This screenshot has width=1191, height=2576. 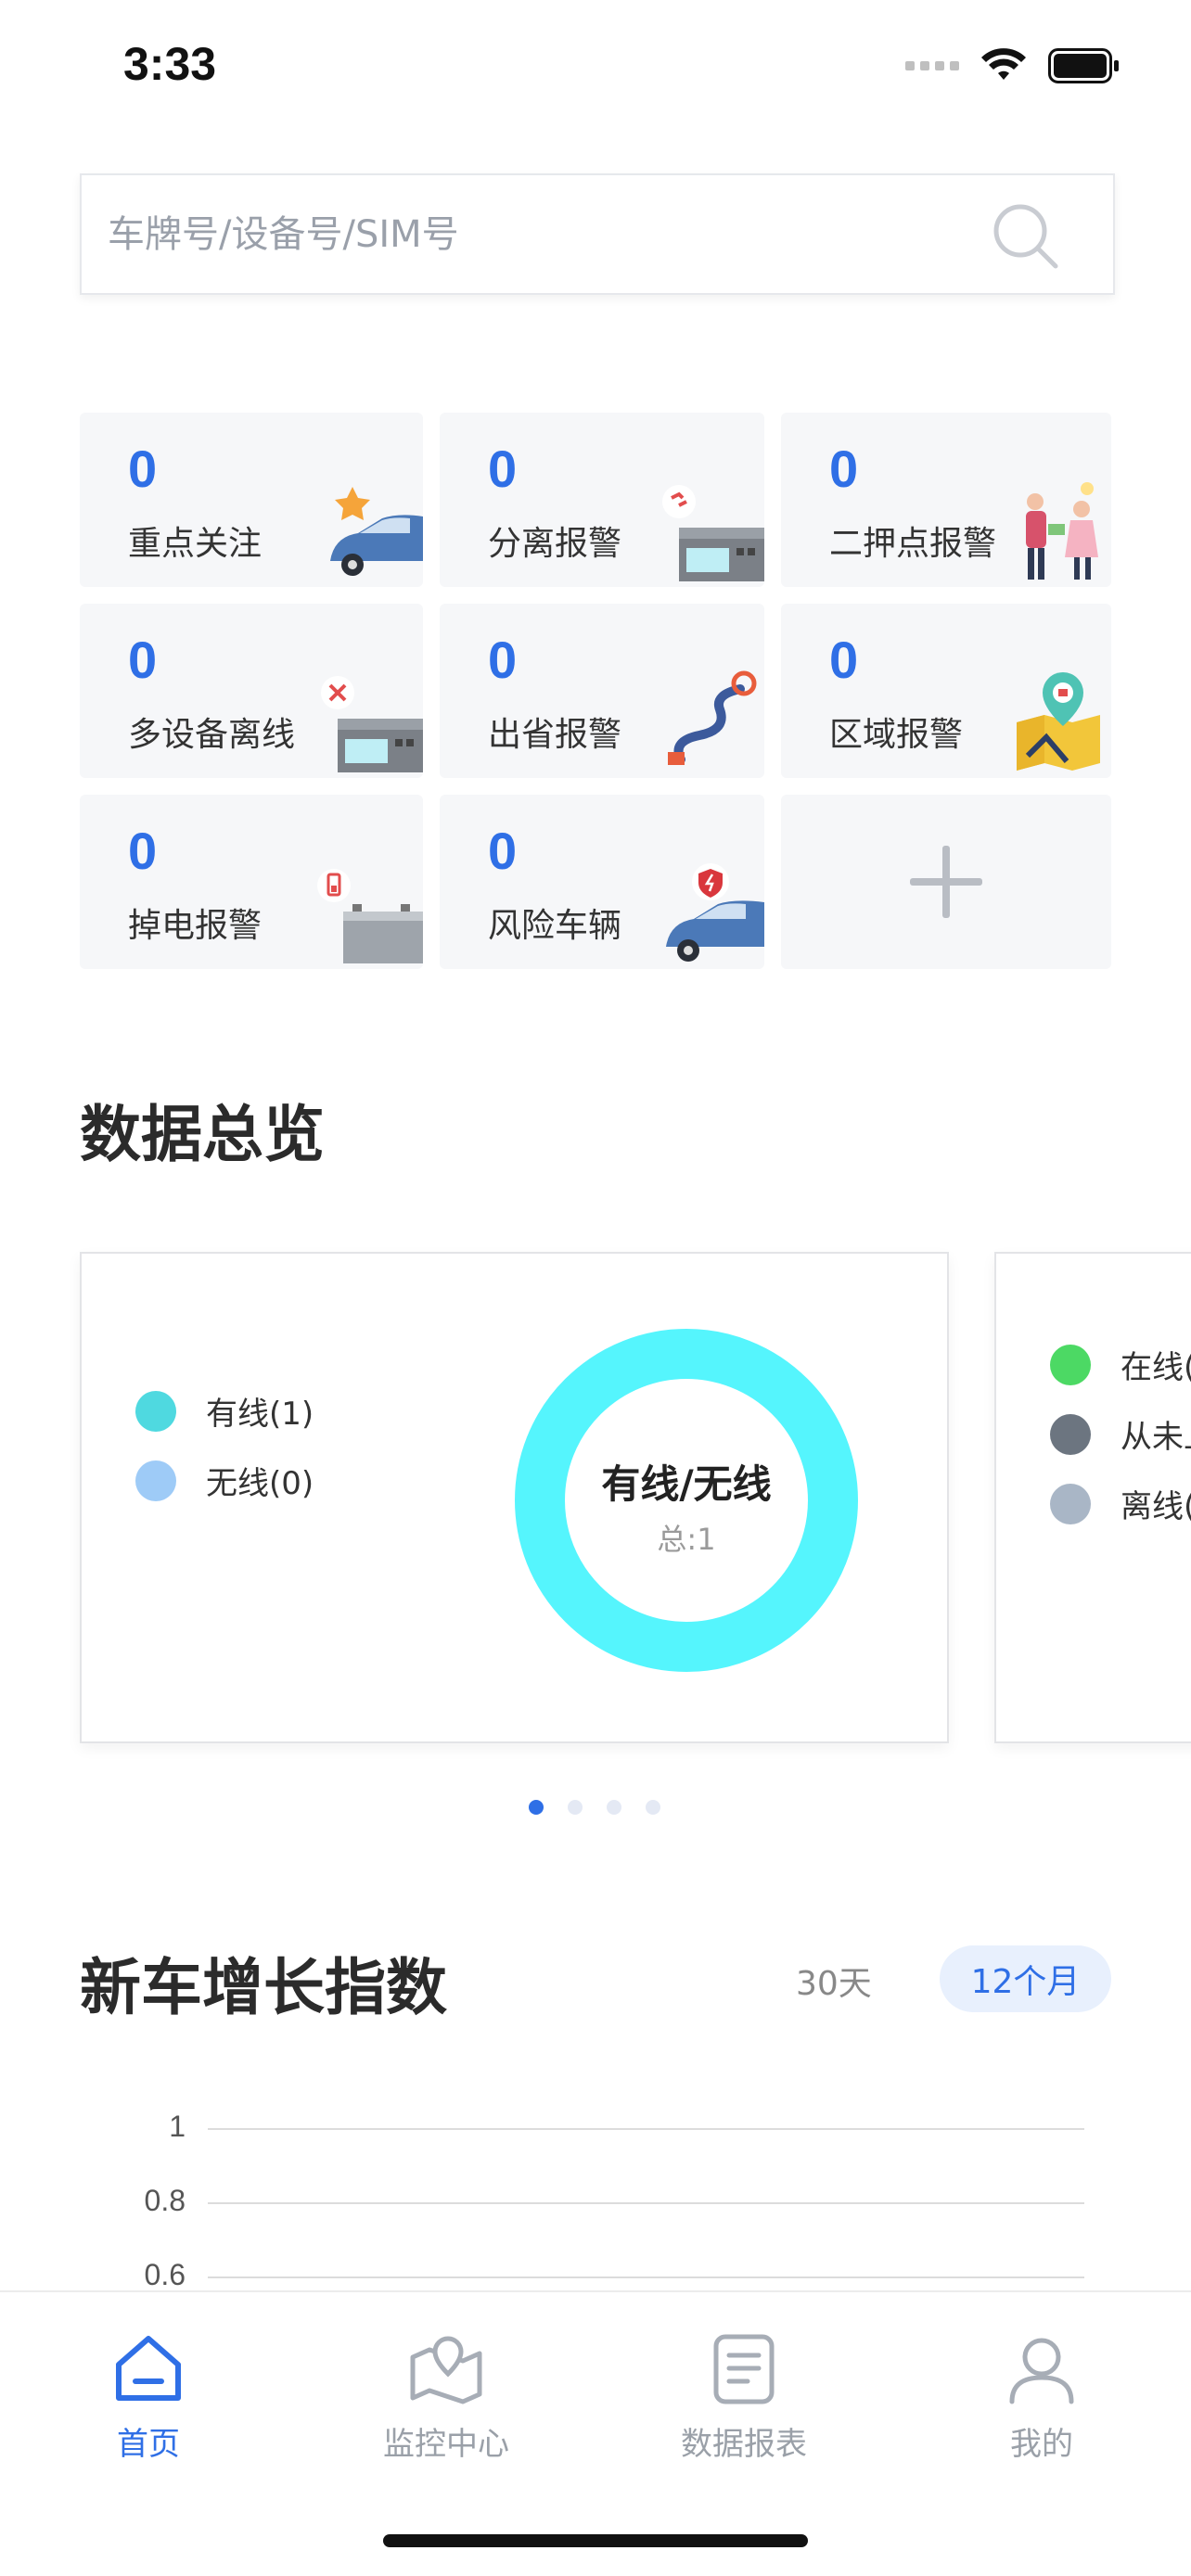 What do you see at coordinates (1156, 1367) in the screenshot?
I see `legend-label: 在线(` at bounding box center [1156, 1367].